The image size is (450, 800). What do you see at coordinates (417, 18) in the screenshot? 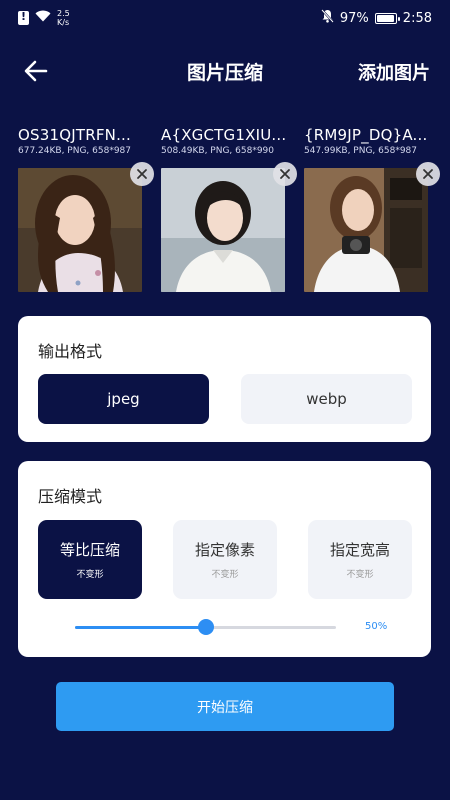
I see `status-time: 2:58` at bounding box center [417, 18].